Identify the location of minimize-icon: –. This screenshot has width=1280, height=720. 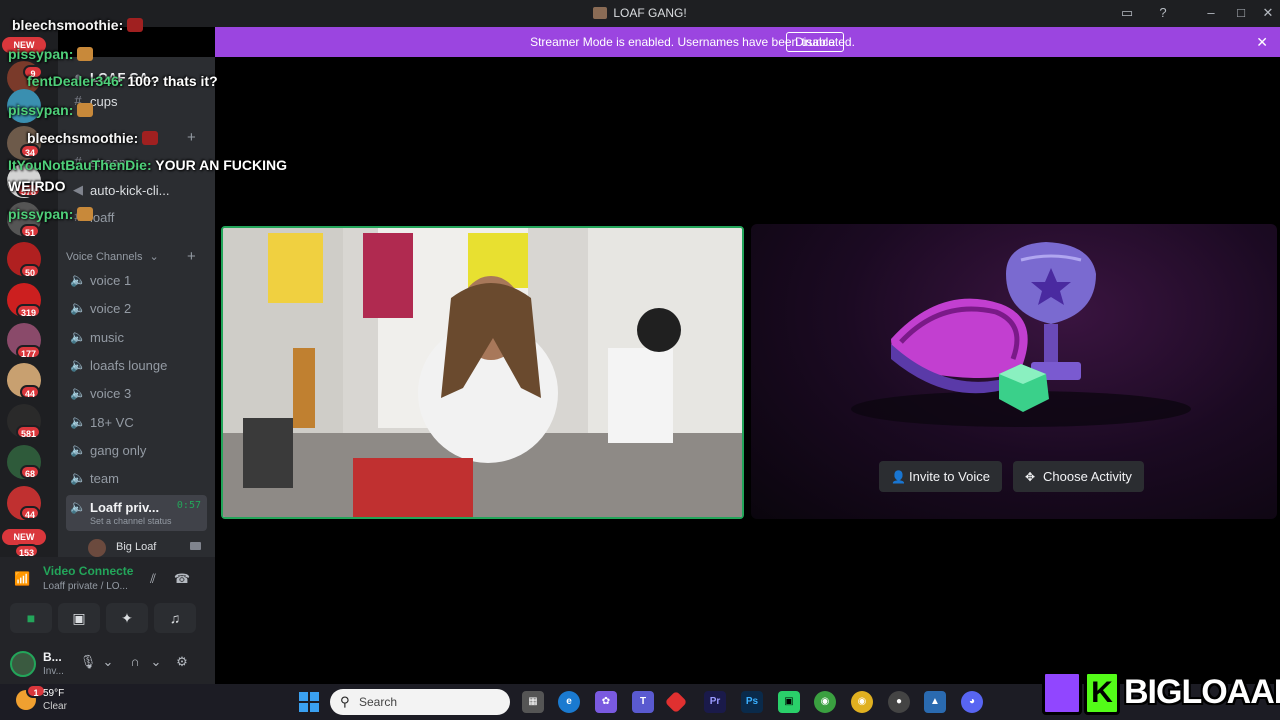
(1211, 13).